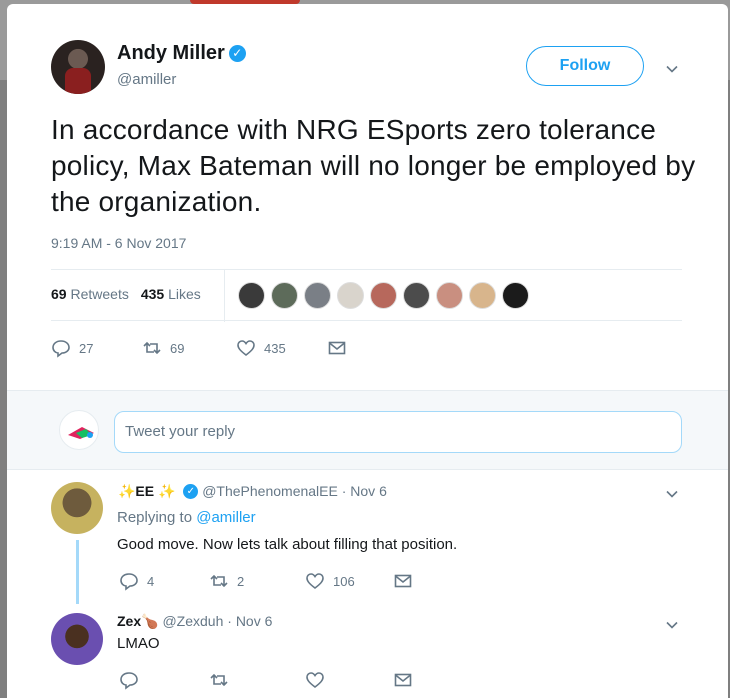 The image size is (730, 698). What do you see at coordinates (151, 581) in the screenshot?
I see `reply-count: 4` at bounding box center [151, 581].